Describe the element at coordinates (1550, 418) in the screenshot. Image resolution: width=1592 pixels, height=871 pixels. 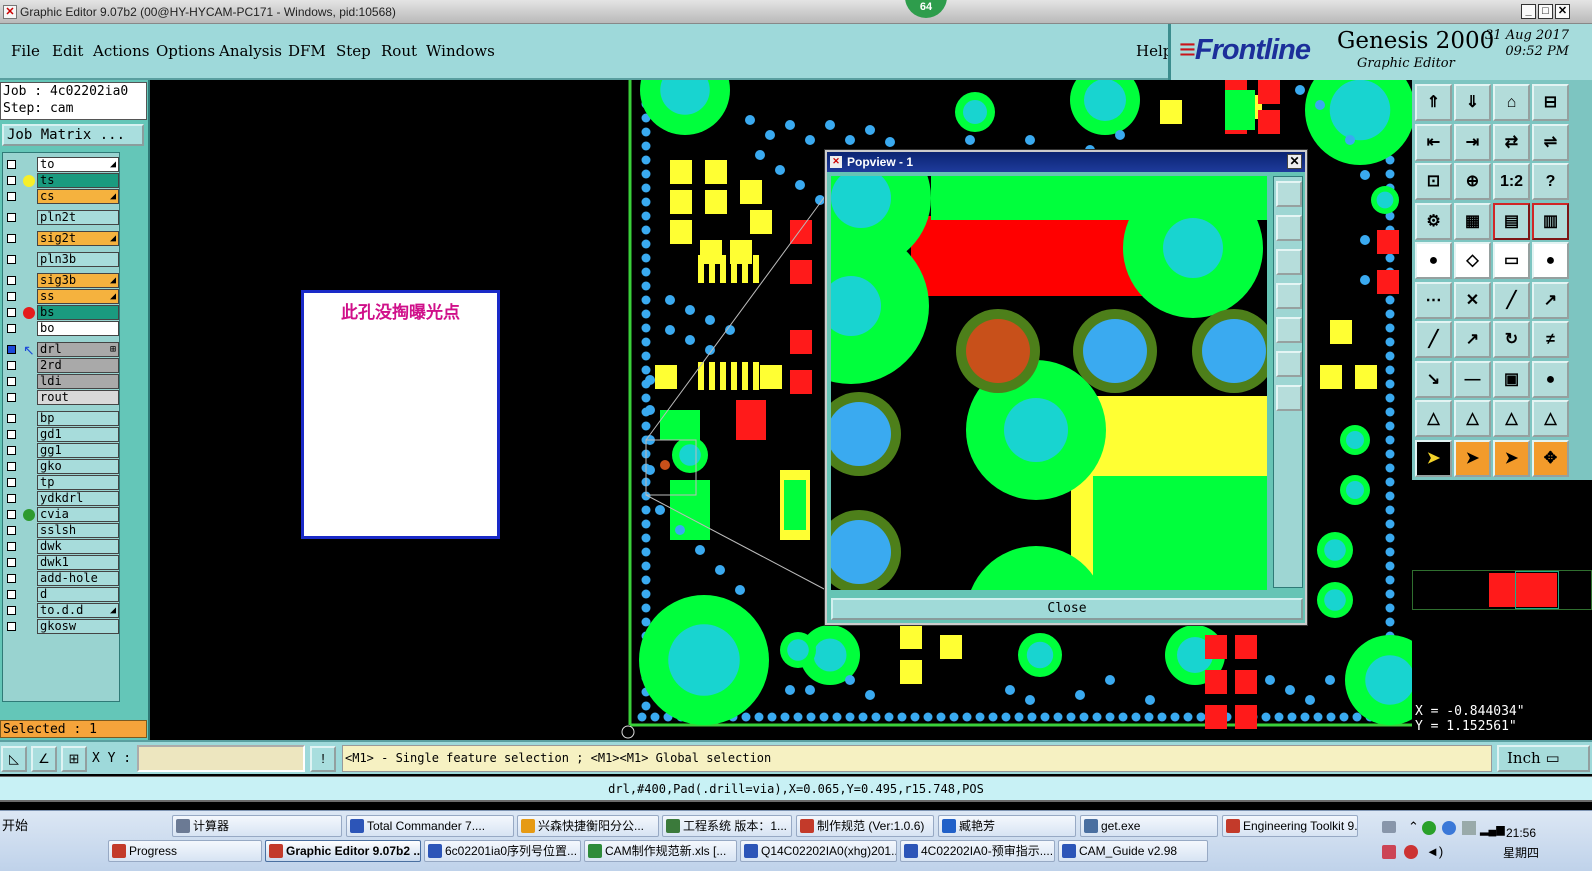
I see `tri-d-icon: △` at that location.